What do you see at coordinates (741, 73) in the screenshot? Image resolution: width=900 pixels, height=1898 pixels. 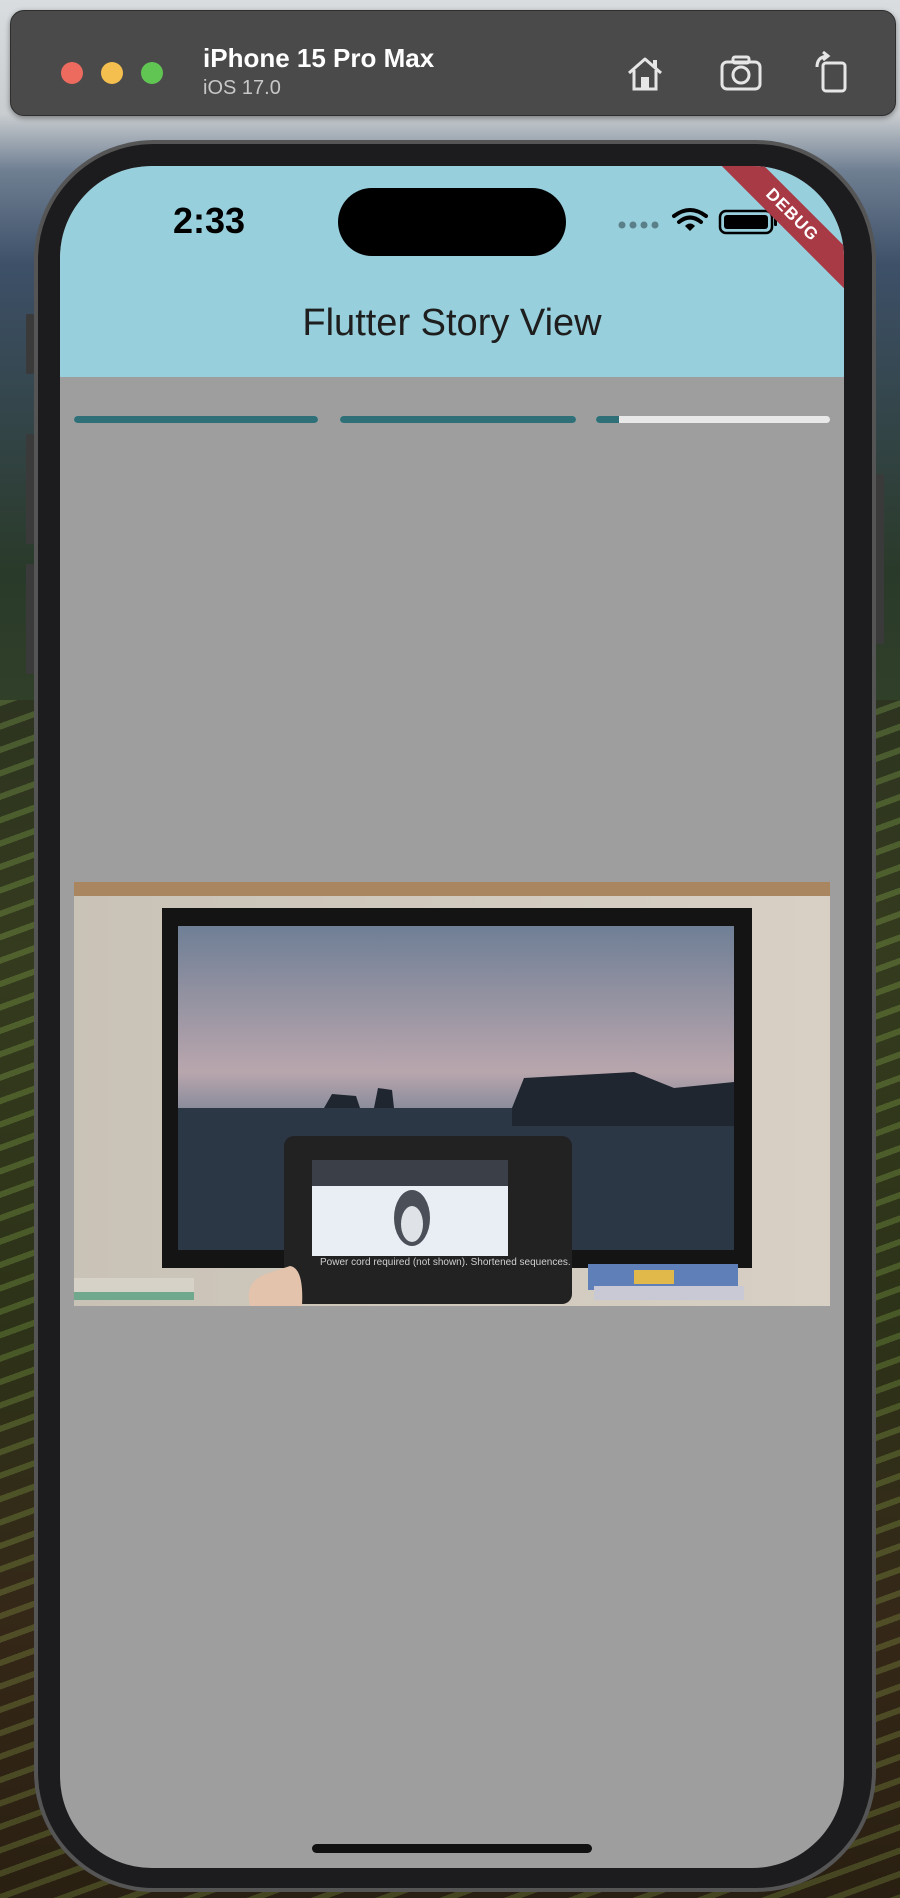 I see `screenshot-camera-icon` at bounding box center [741, 73].